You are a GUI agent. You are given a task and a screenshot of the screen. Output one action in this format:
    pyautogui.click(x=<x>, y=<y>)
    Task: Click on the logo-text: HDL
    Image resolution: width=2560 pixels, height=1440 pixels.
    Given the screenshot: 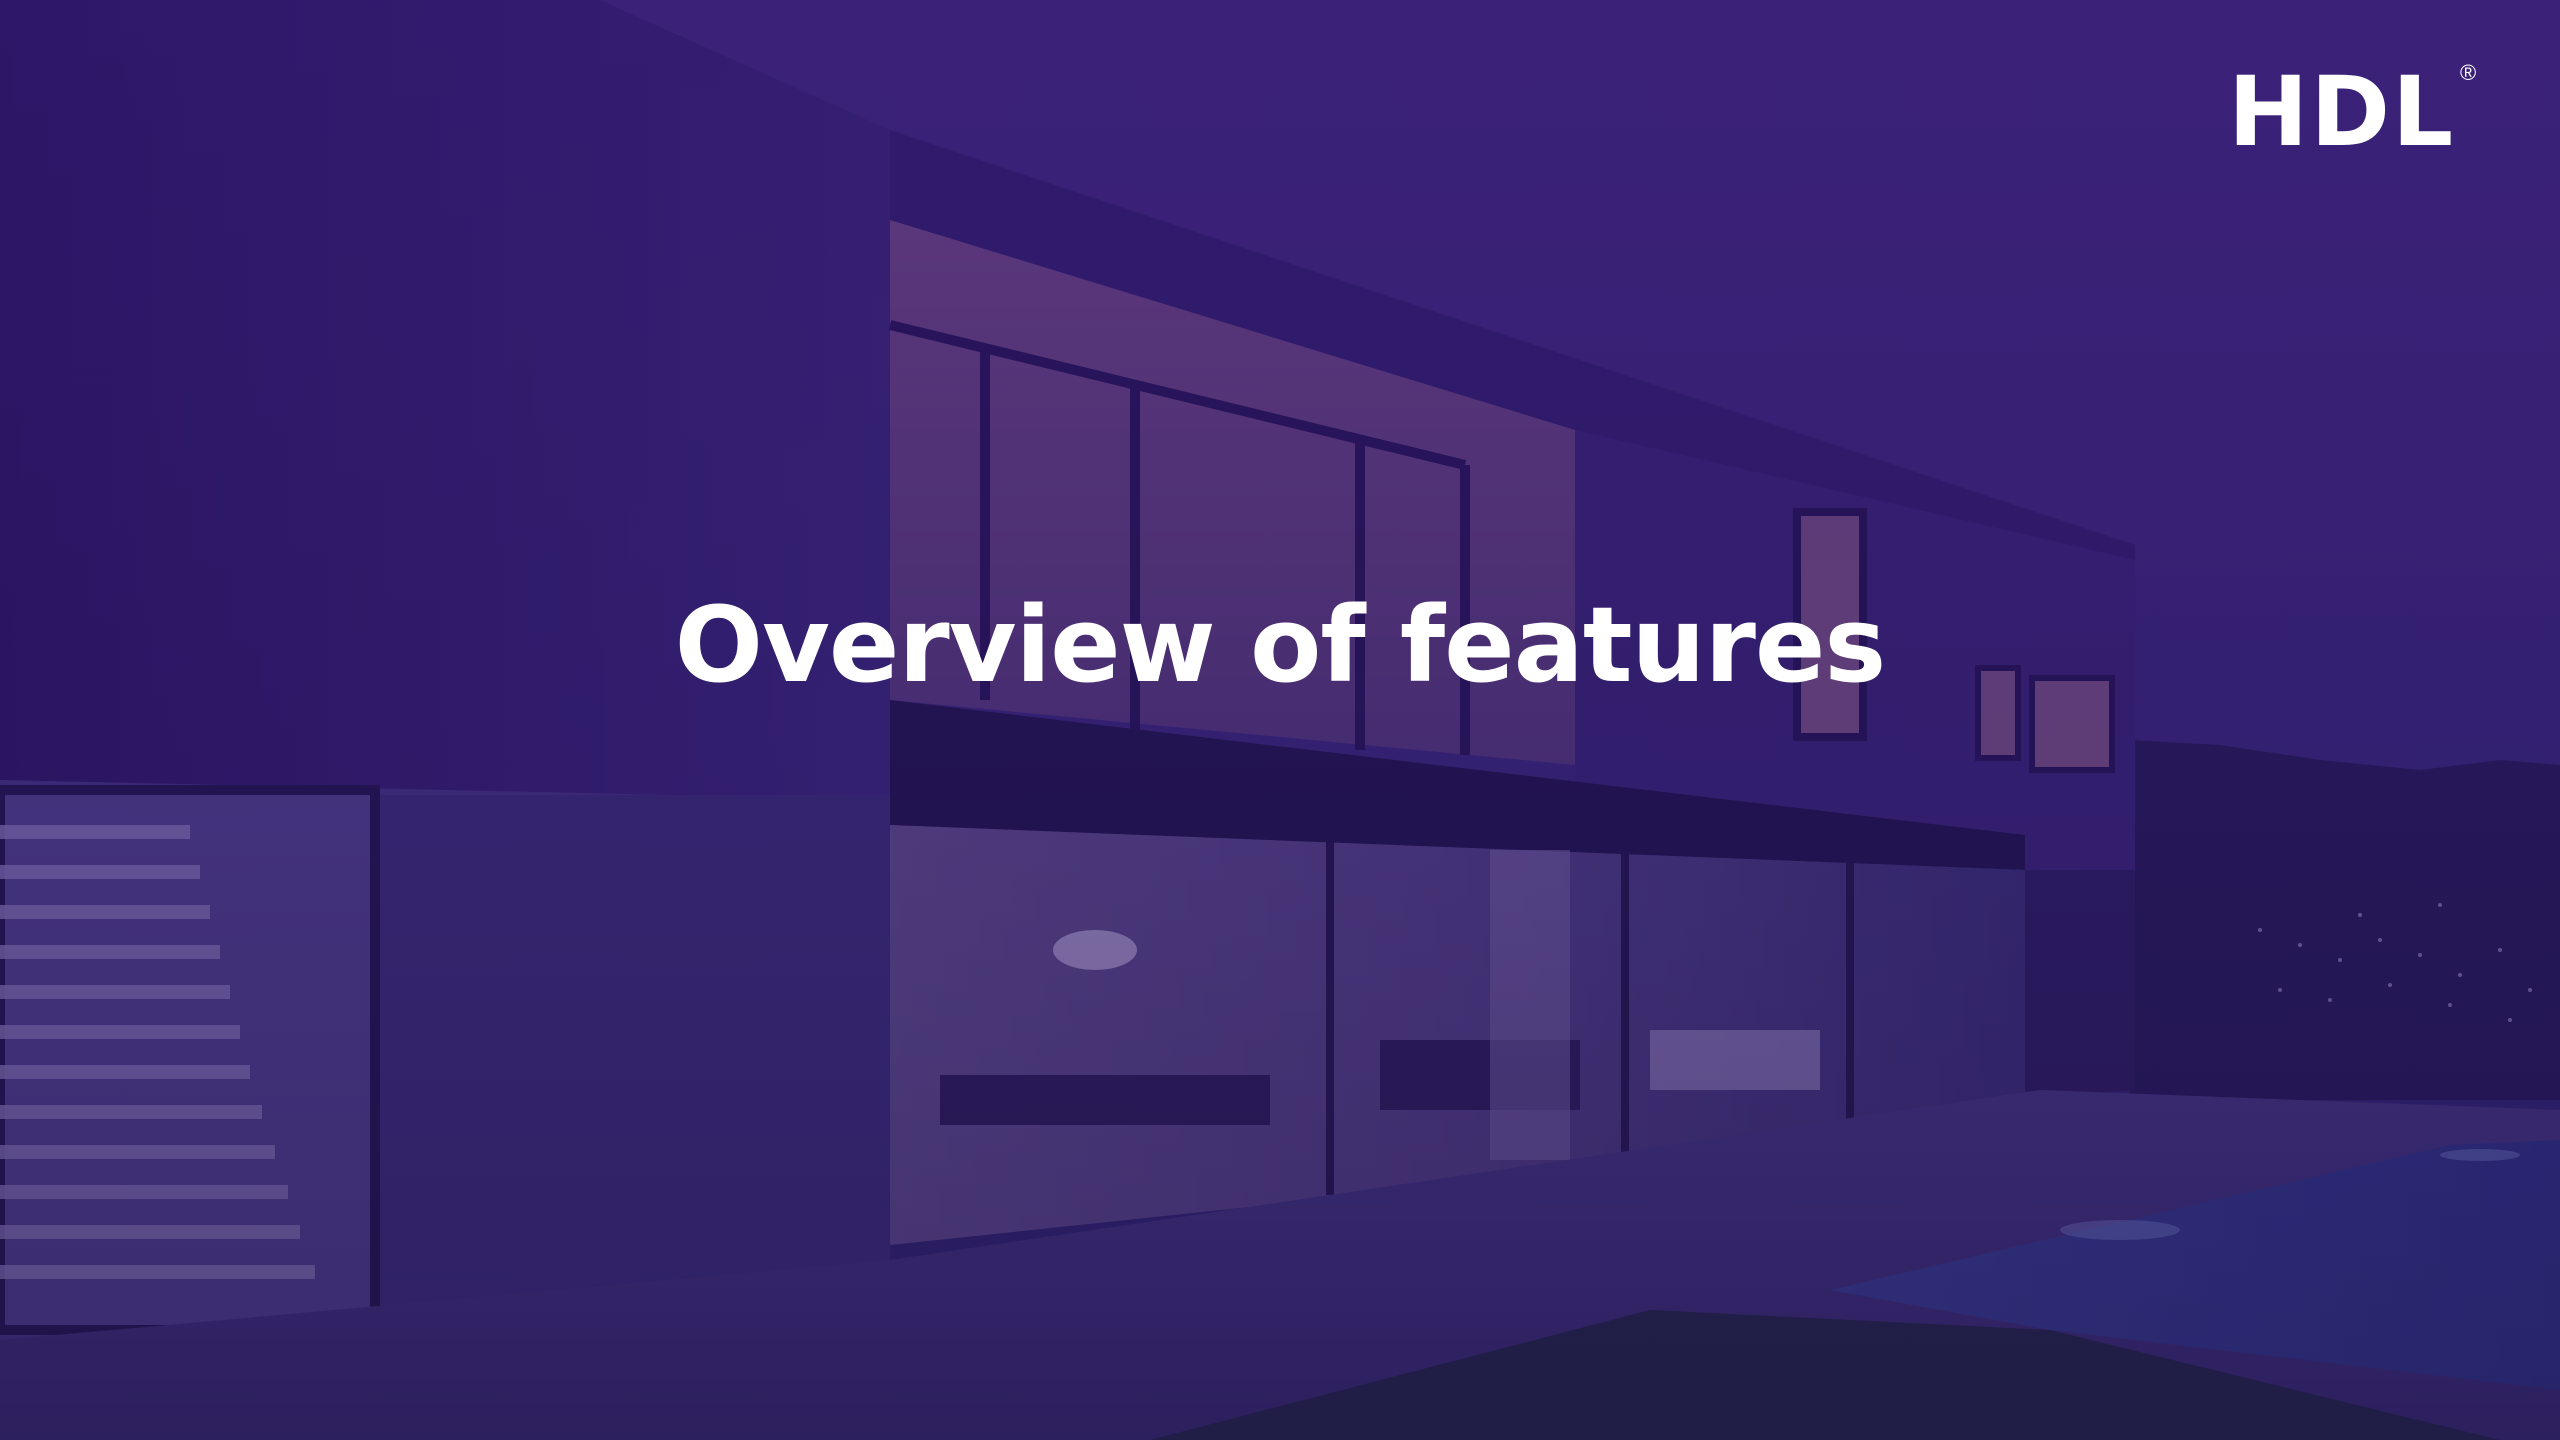 What is the action you would take?
    pyautogui.click(x=2342, y=112)
    